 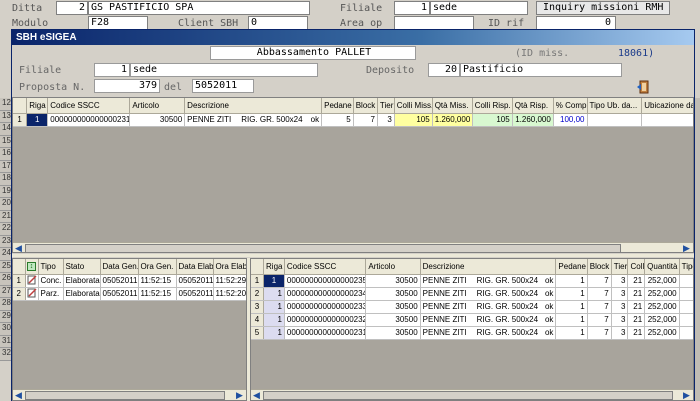 I want to click on column-header: Tier, so click(x=620, y=267).